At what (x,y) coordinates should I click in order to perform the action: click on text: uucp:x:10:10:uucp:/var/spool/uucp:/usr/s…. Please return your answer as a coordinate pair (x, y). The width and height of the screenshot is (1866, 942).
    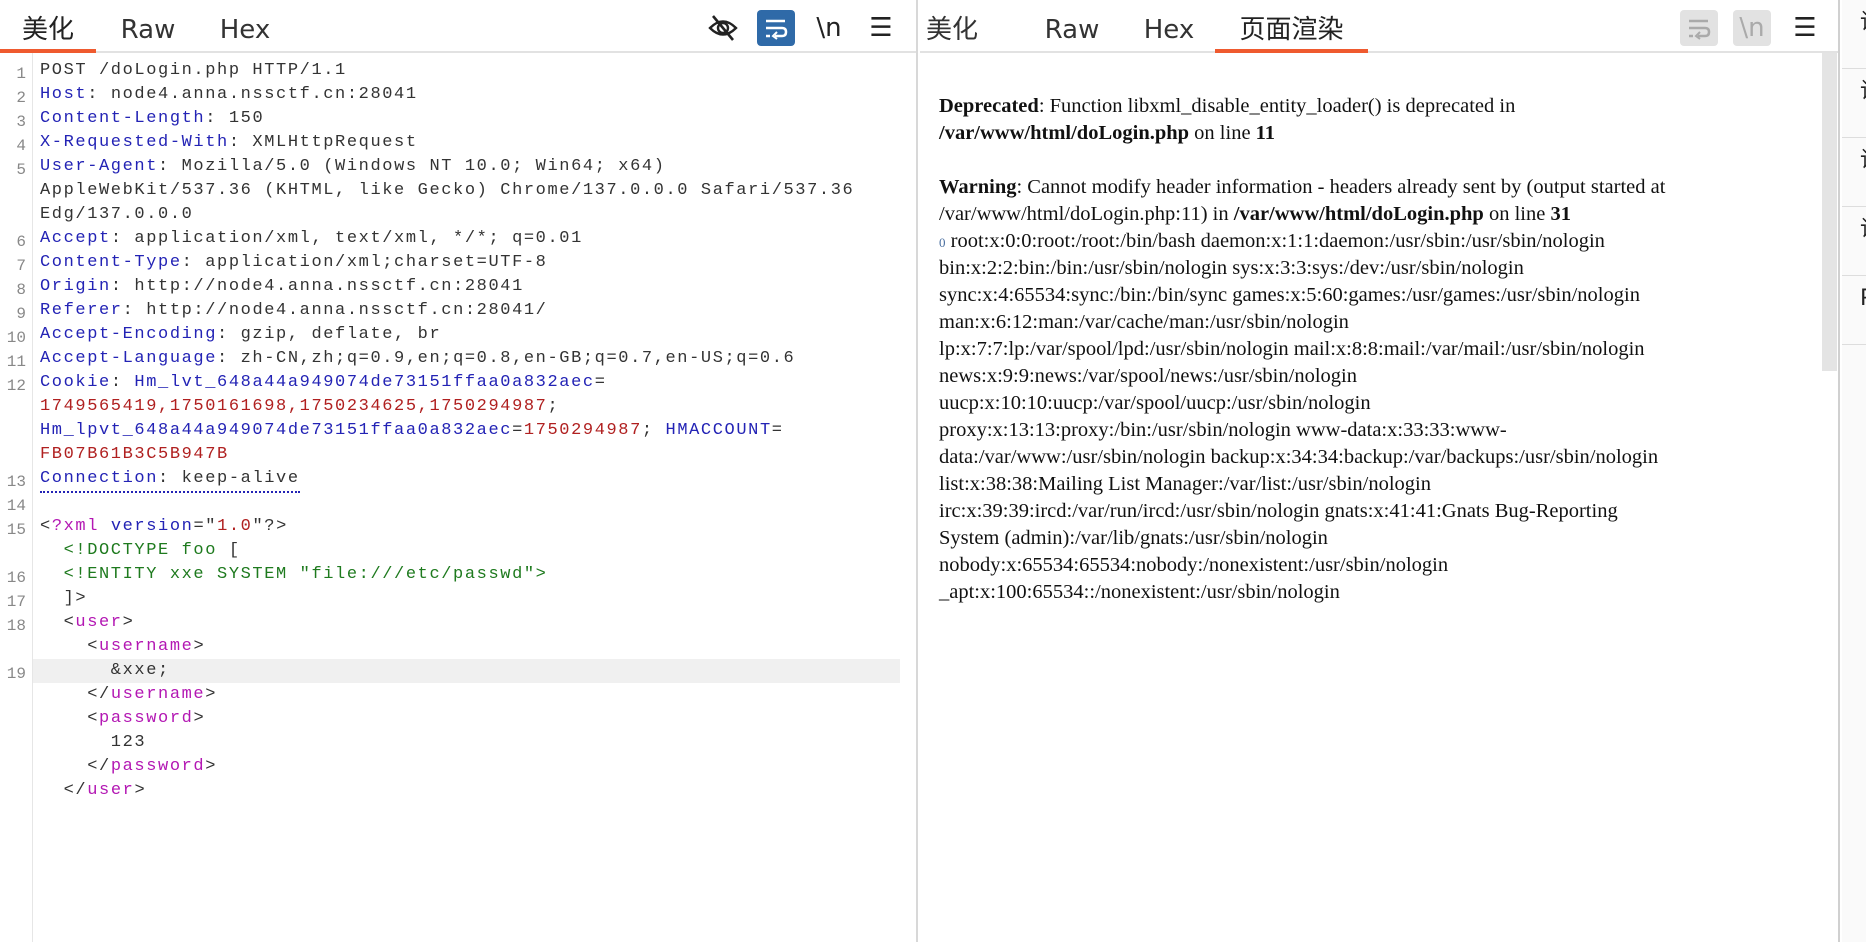
    Looking at the image, I should click on (1155, 403).